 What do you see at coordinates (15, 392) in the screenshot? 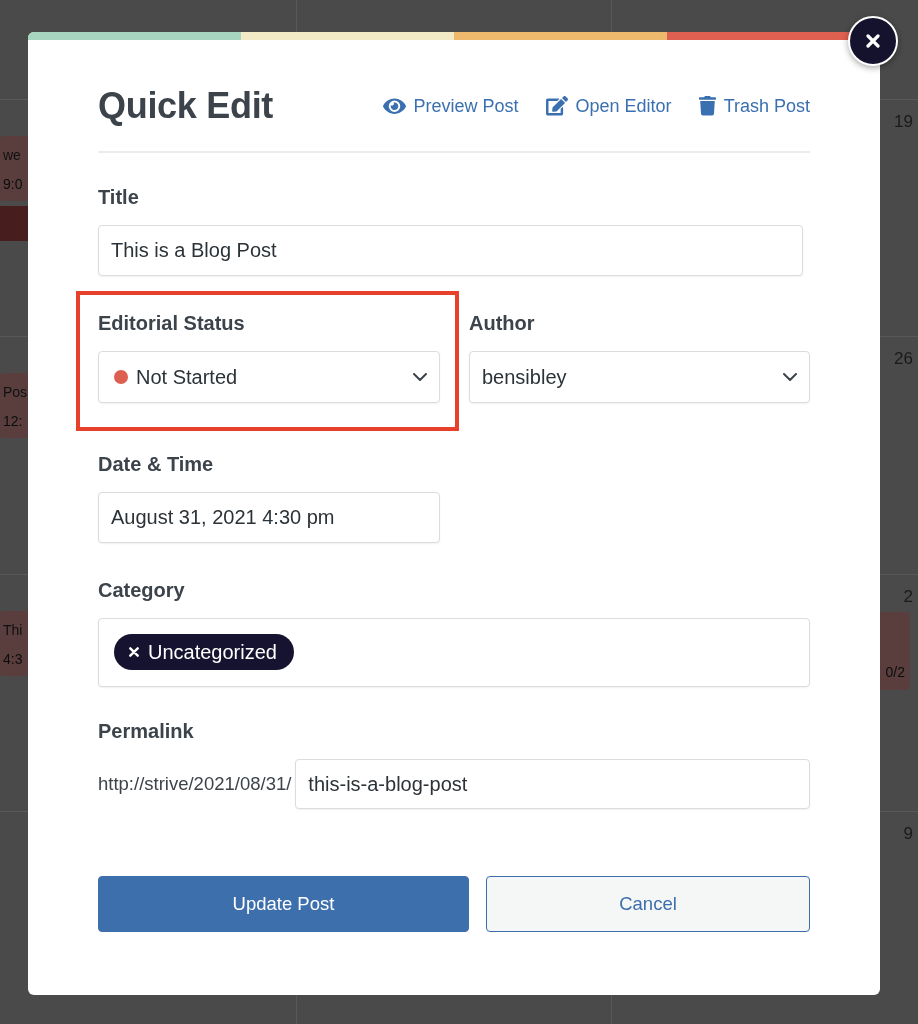
I see `event-title: Pos` at bounding box center [15, 392].